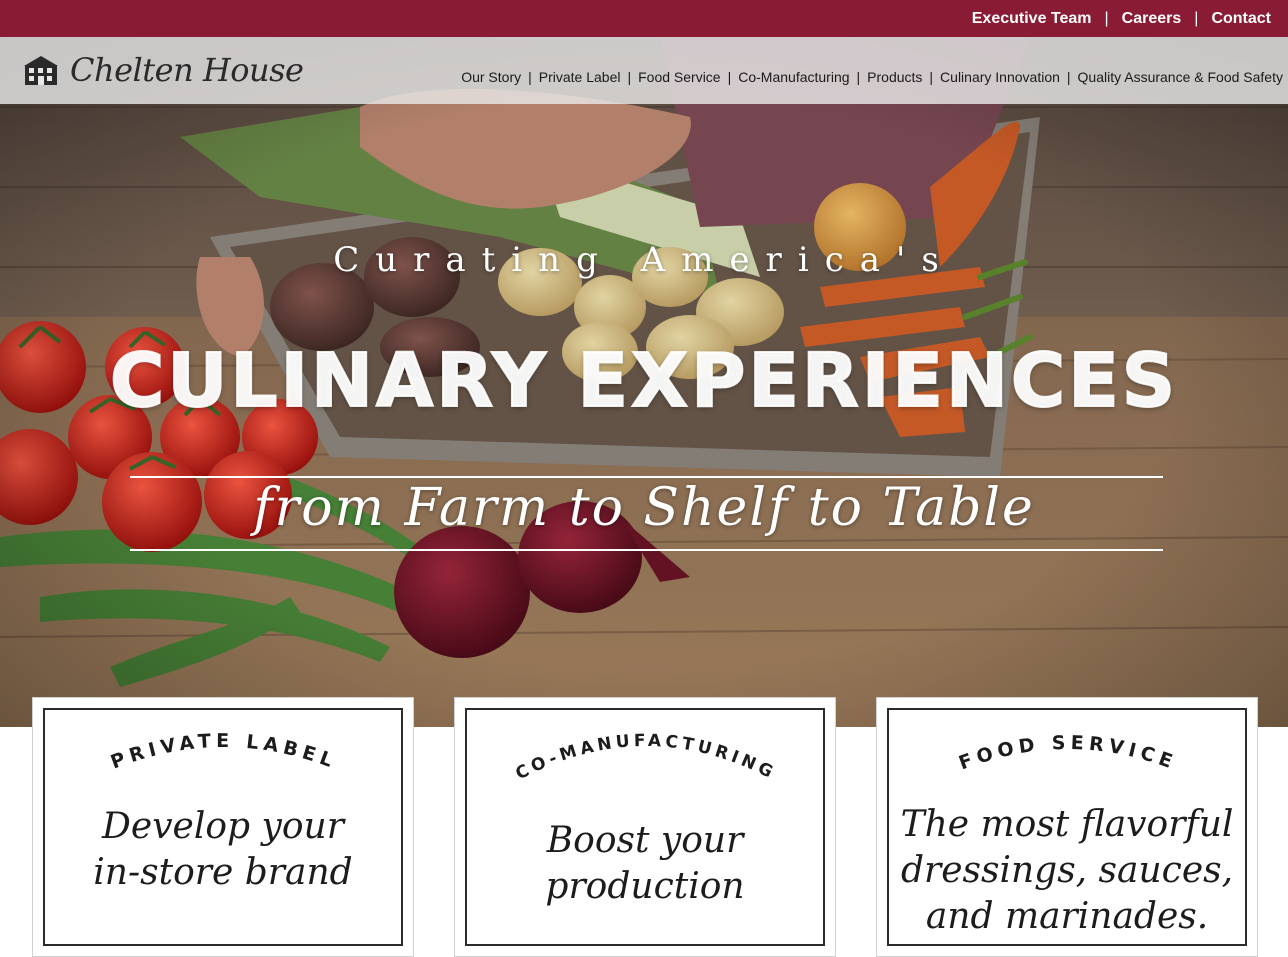 The image size is (1288, 957). I want to click on card-body-line: dressings, sauces,, so click(1067, 870).